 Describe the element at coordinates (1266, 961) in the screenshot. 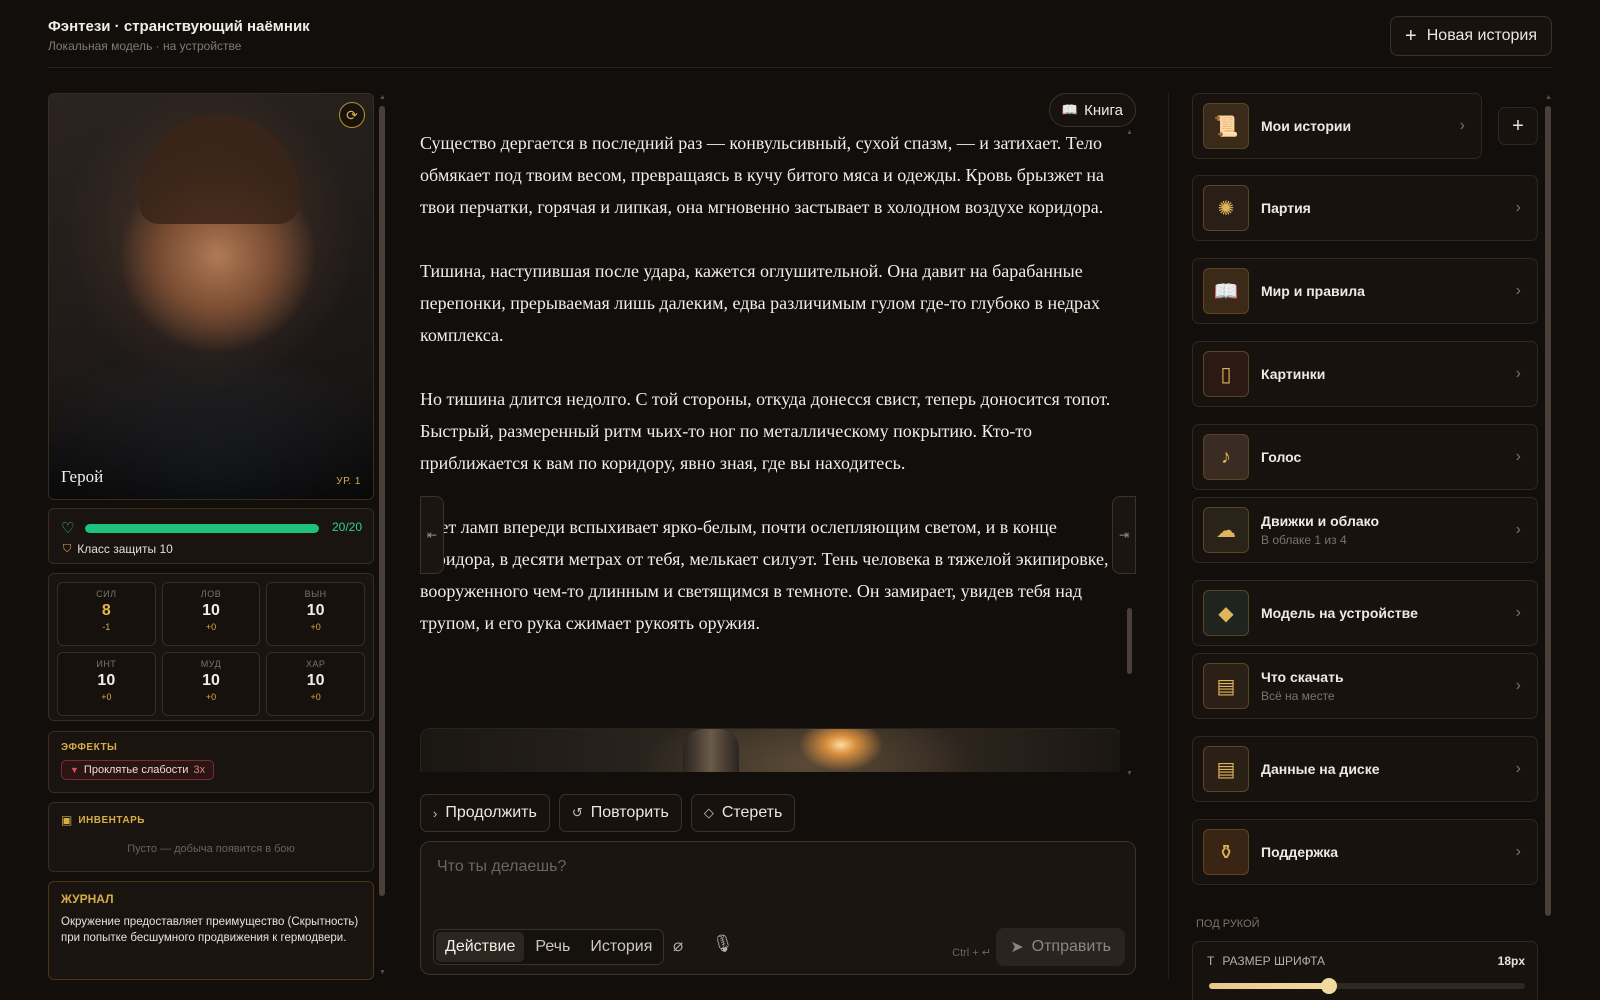

I see `font-size-header: T РАЗМЕР ШРИФТА` at that location.